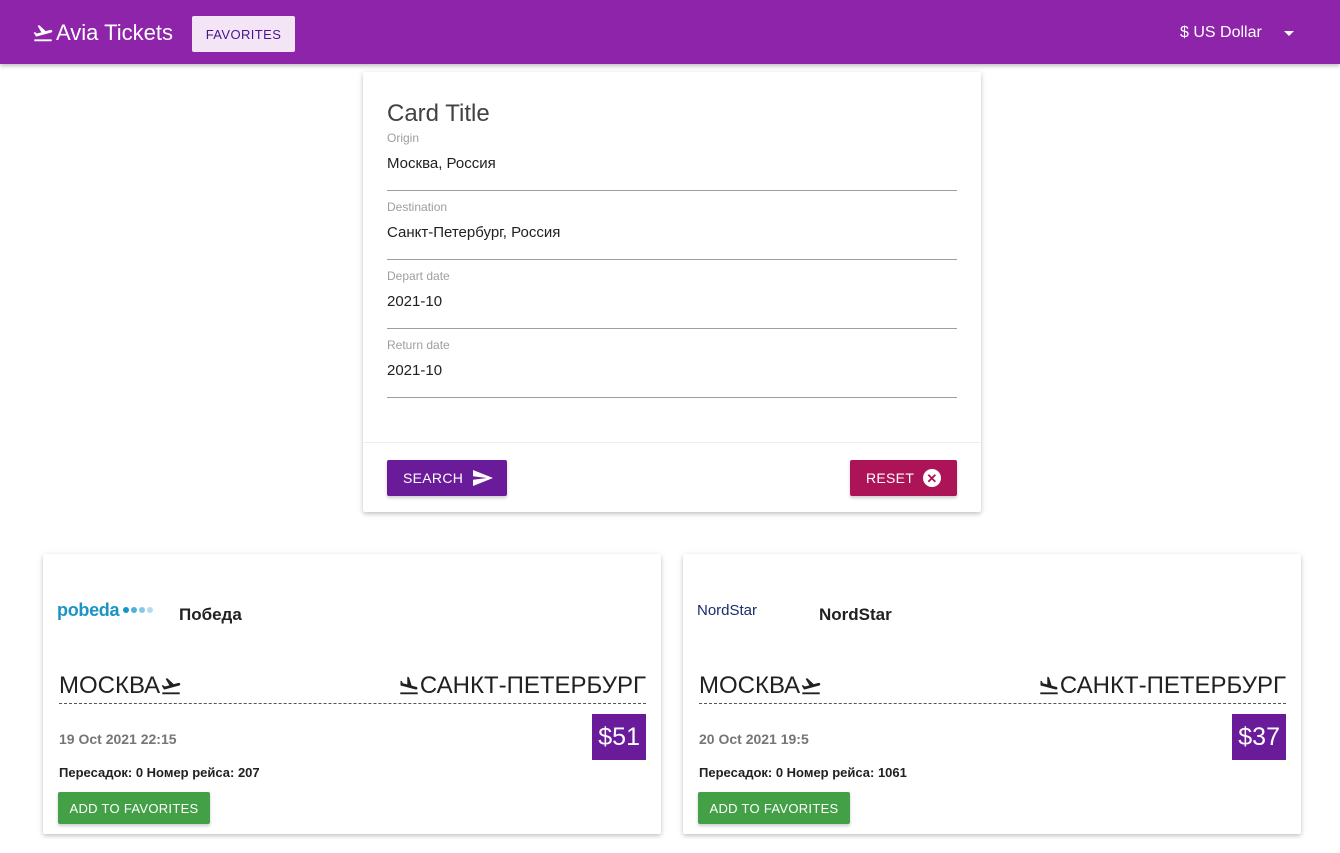 Image resolution: width=1340 pixels, height=853 pixels. Describe the element at coordinates (210, 614) in the screenshot. I see `airline-name: Победа` at that location.